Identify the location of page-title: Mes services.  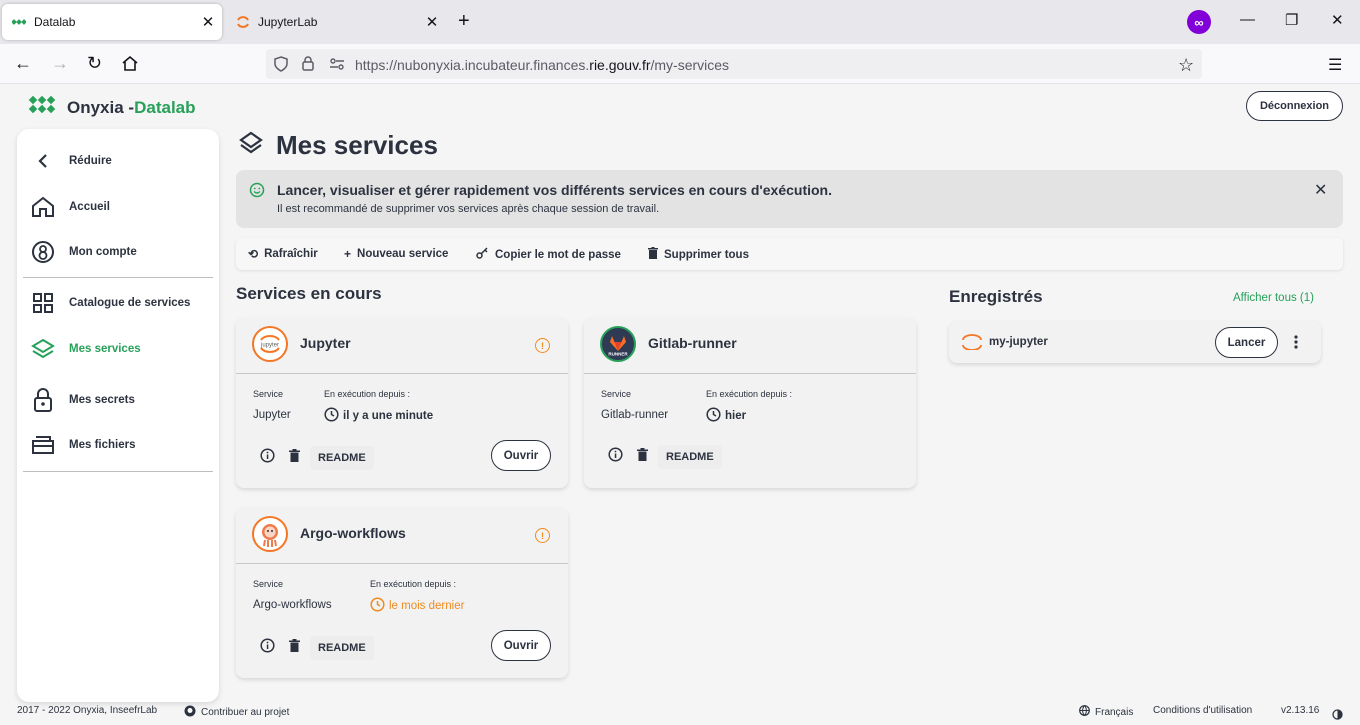
(338, 145).